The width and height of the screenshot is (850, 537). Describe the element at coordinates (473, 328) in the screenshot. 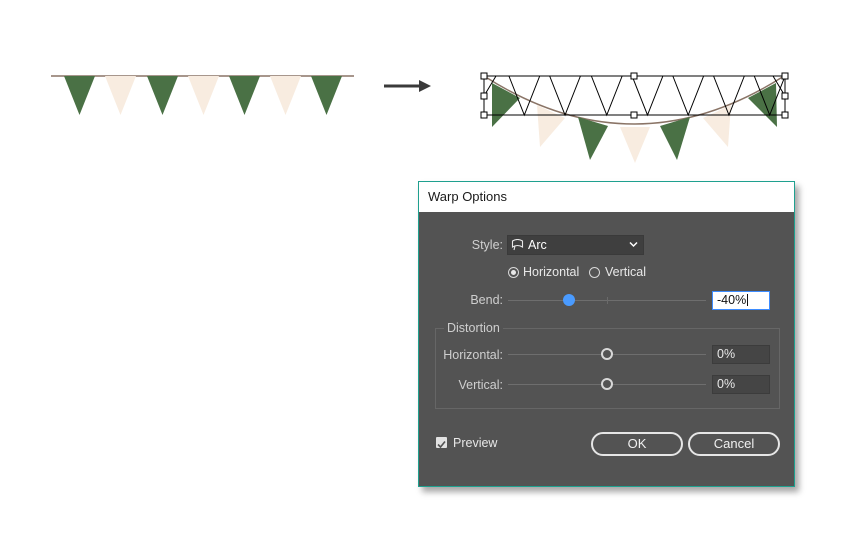

I see `distortion-group-title: Distortion` at that location.